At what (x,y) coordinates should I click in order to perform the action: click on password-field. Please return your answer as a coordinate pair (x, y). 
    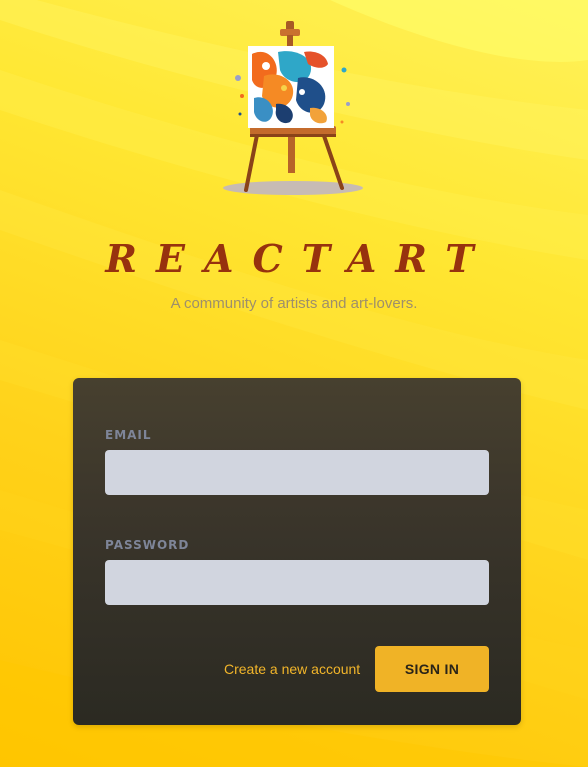
    Looking at the image, I should click on (297, 582).